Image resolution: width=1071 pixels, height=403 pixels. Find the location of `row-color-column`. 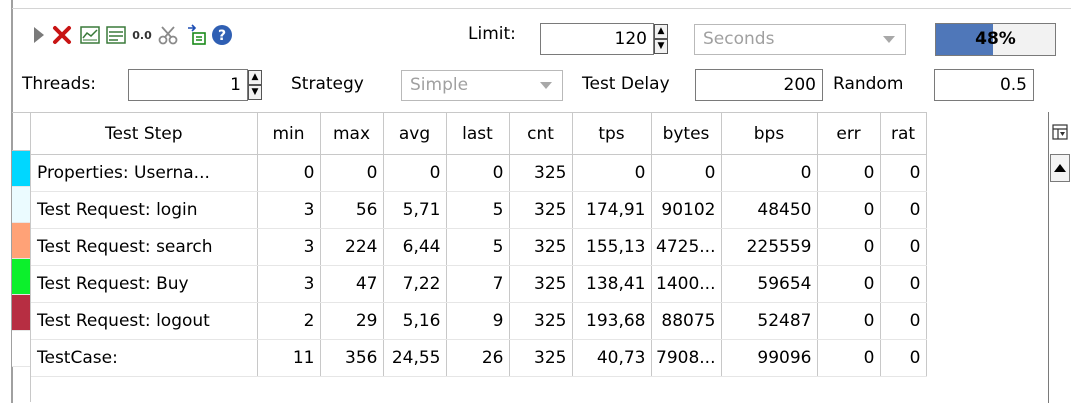

row-color-column is located at coordinates (21, 239).